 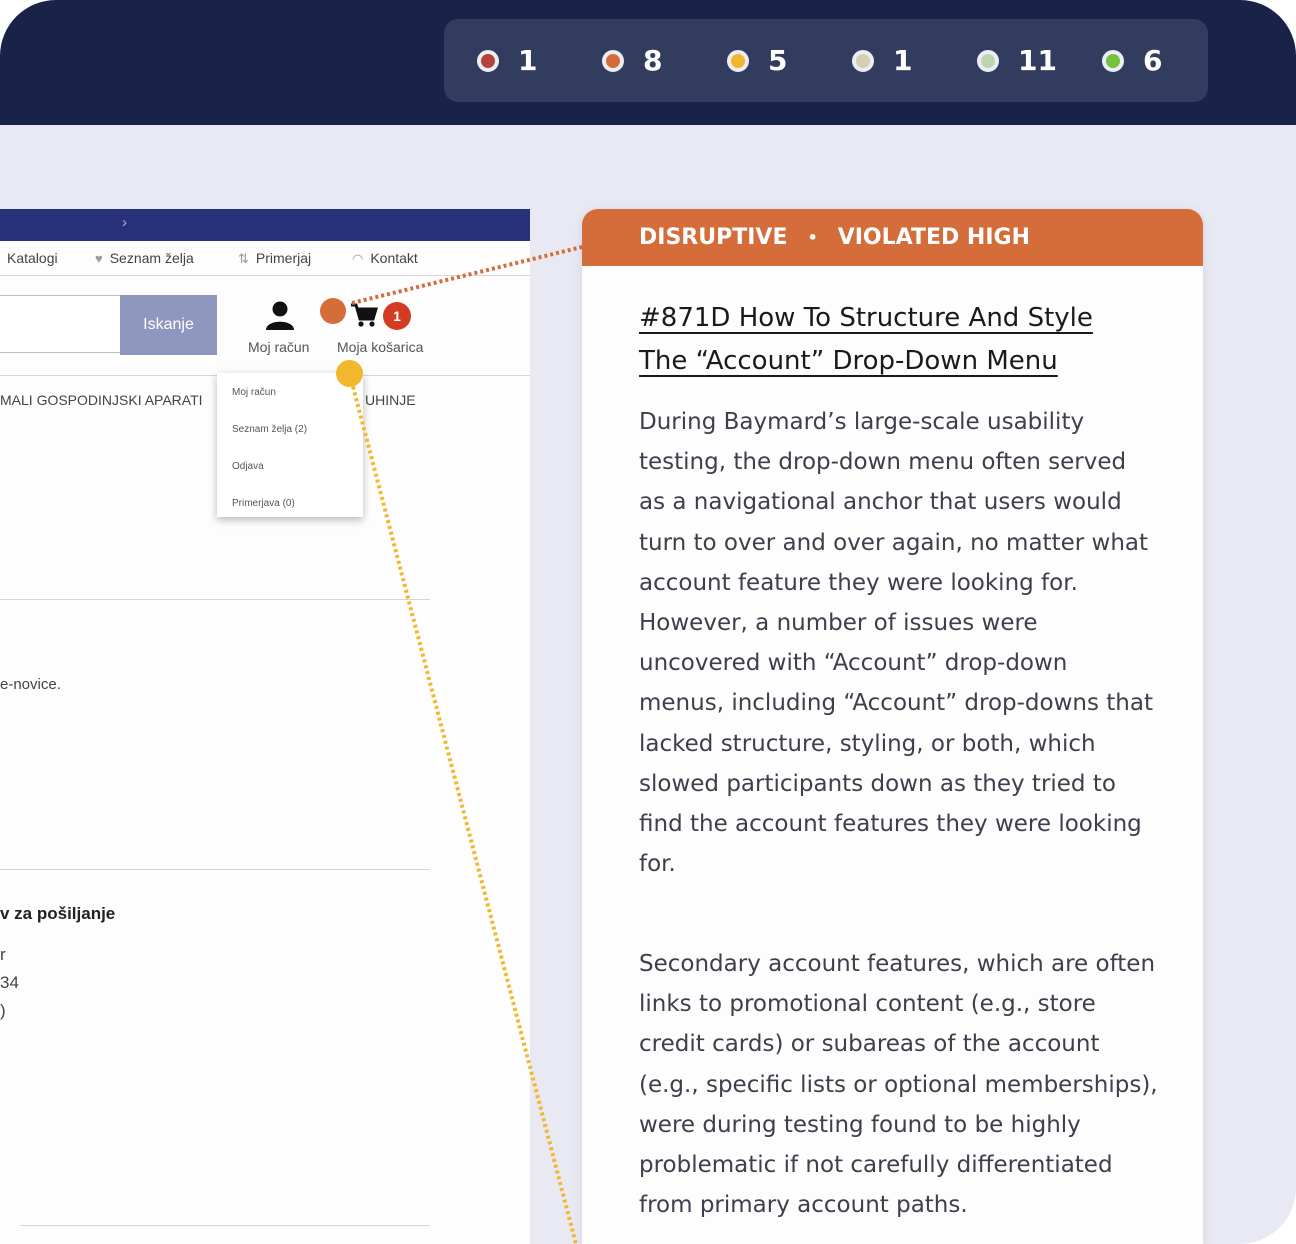 What do you see at coordinates (713, 237) in the screenshot?
I see `severity-label: DISRUPTIVE` at bounding box center [713, 237].